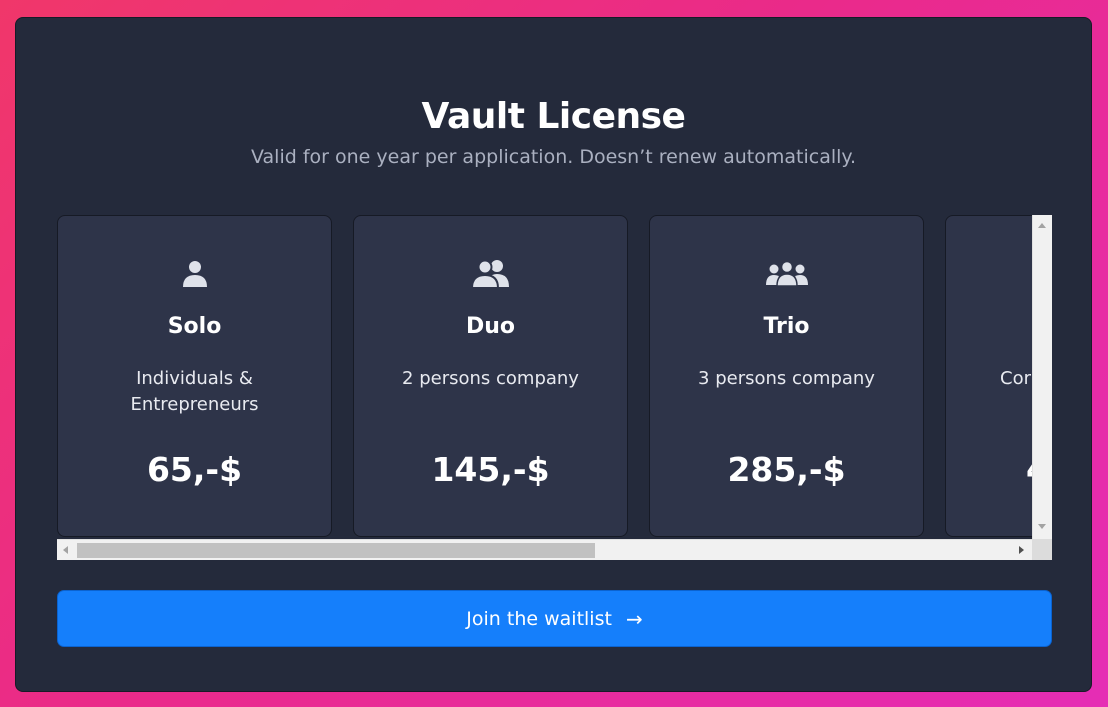 Image resolution: width=1108 pixels, height=707 pixels. Describe the element at coordinates (194, 274) in the screenshot. I see `person-icon` at that location.